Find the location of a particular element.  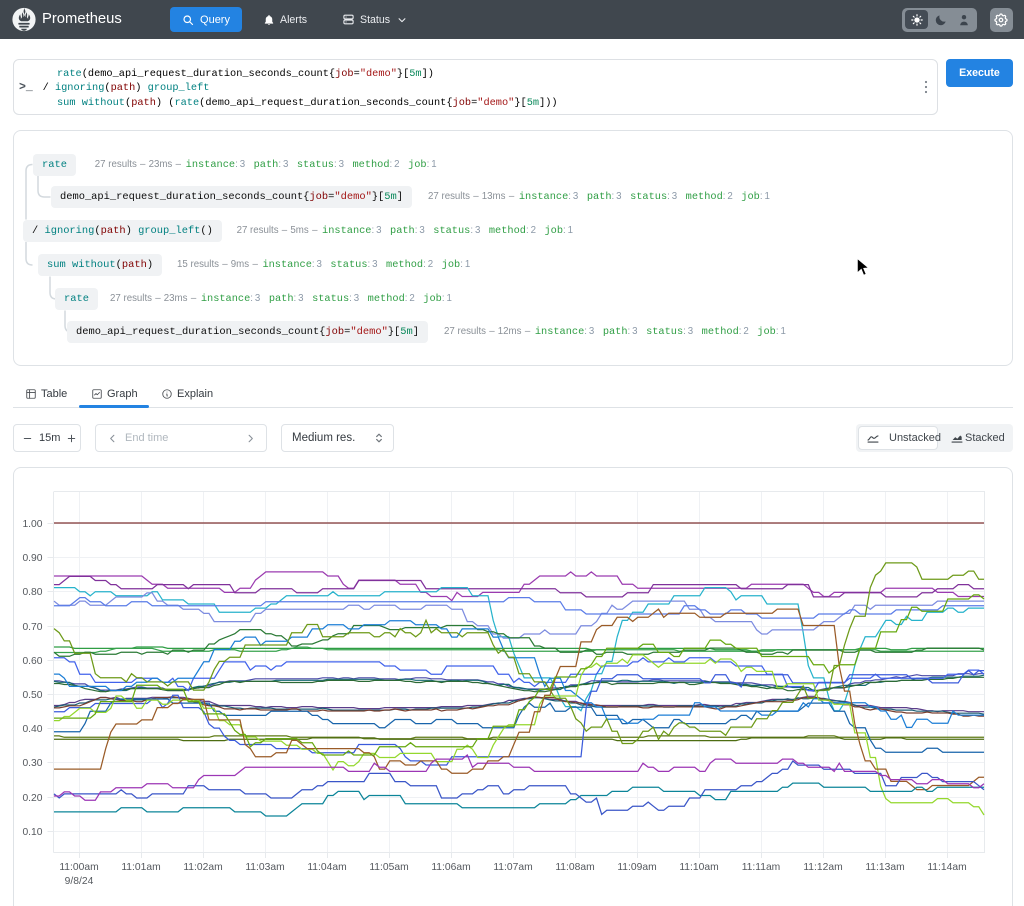

svg-text: 11:02am is located at coordinates (202, 867).